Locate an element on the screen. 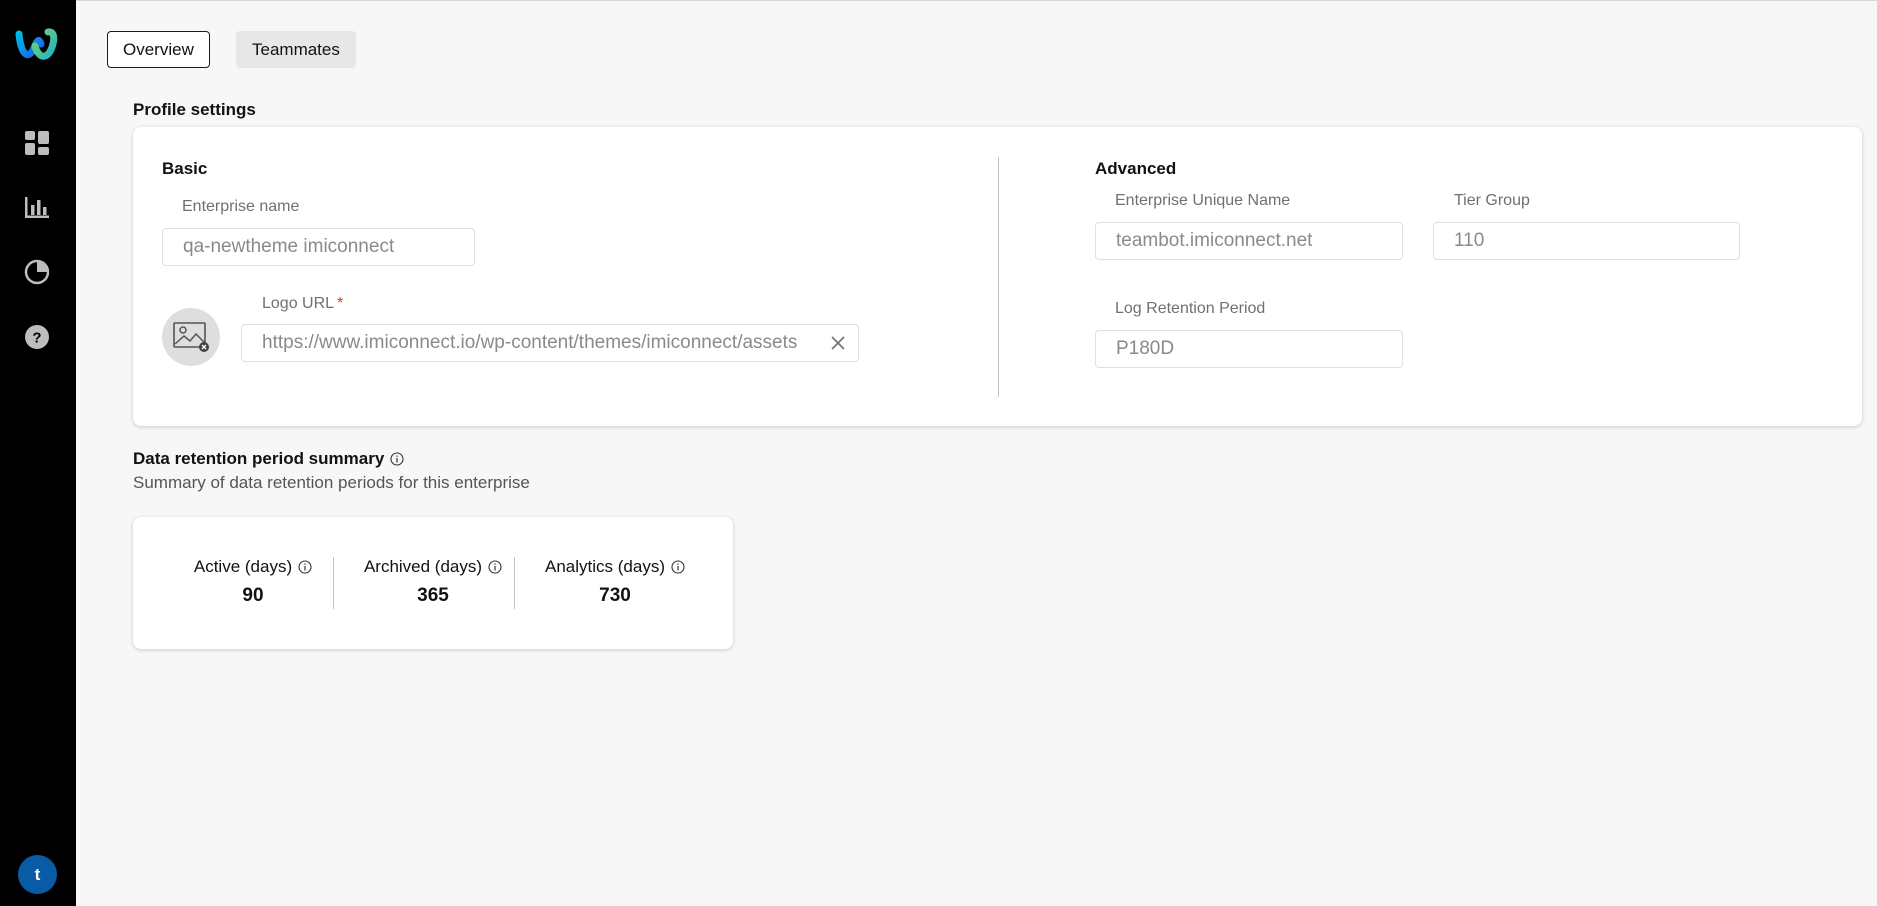  stat-analytics-label: Analytics (days) is located at coordinates (605, 566).